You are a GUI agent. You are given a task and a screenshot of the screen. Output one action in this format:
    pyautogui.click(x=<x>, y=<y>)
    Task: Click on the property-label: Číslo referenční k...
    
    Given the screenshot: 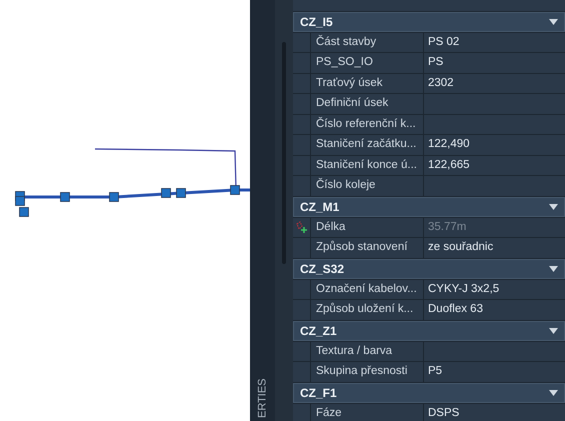 What is the action you would take?
    pyautogui.click(x=366, y=124)
    